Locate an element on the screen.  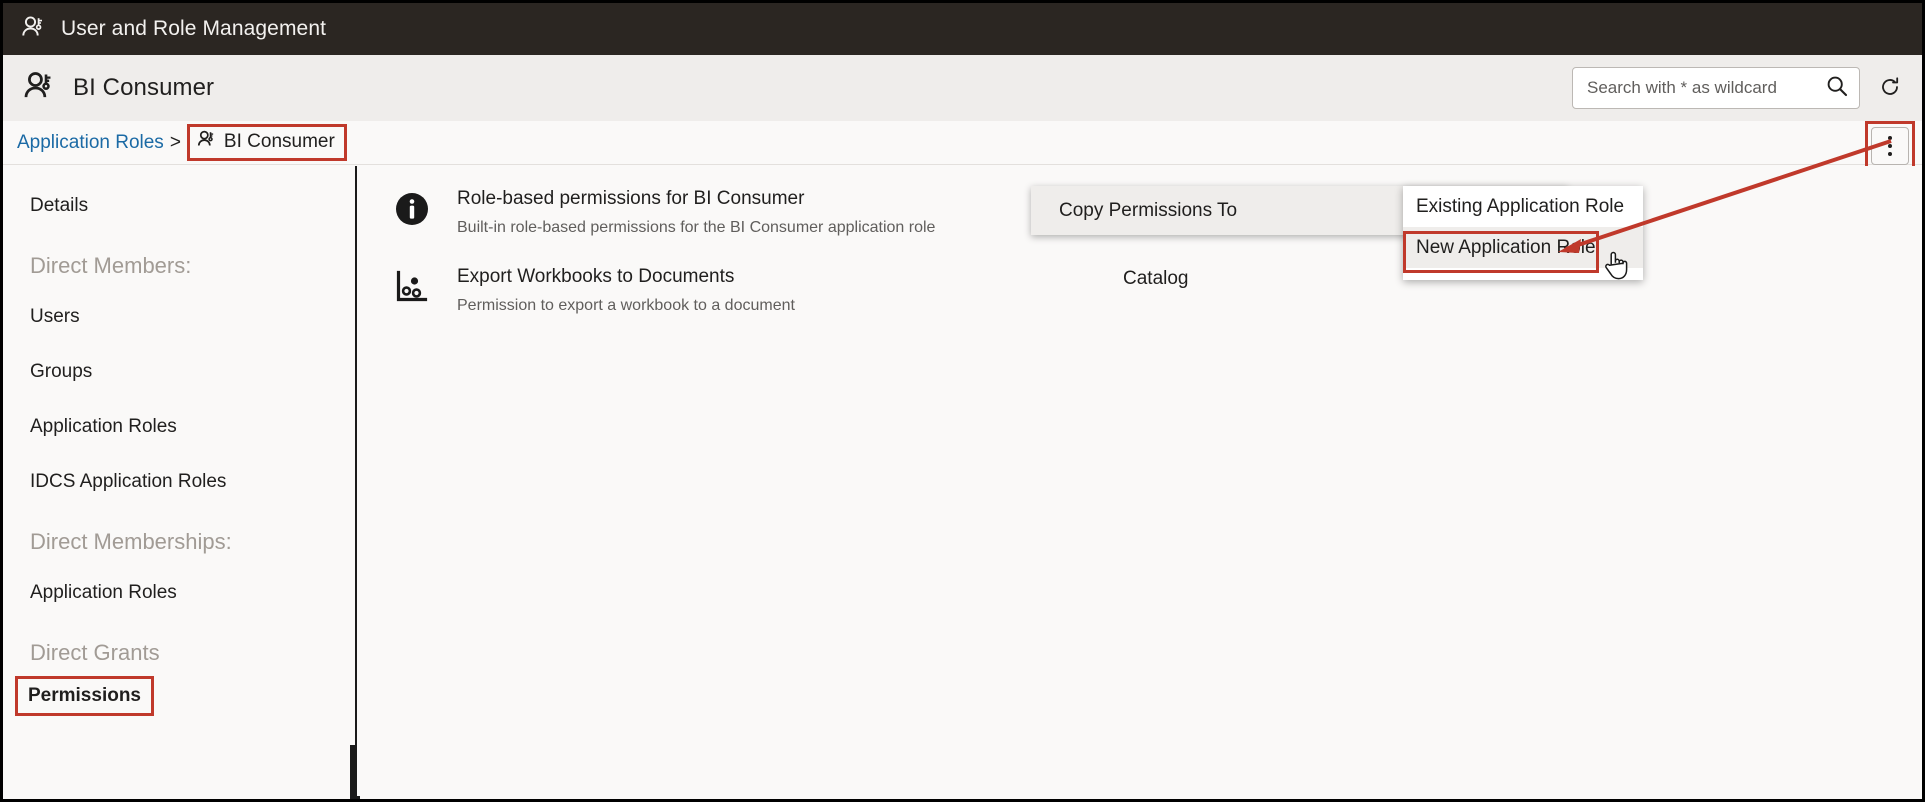
search-input is located at coordinates (1706, 88).